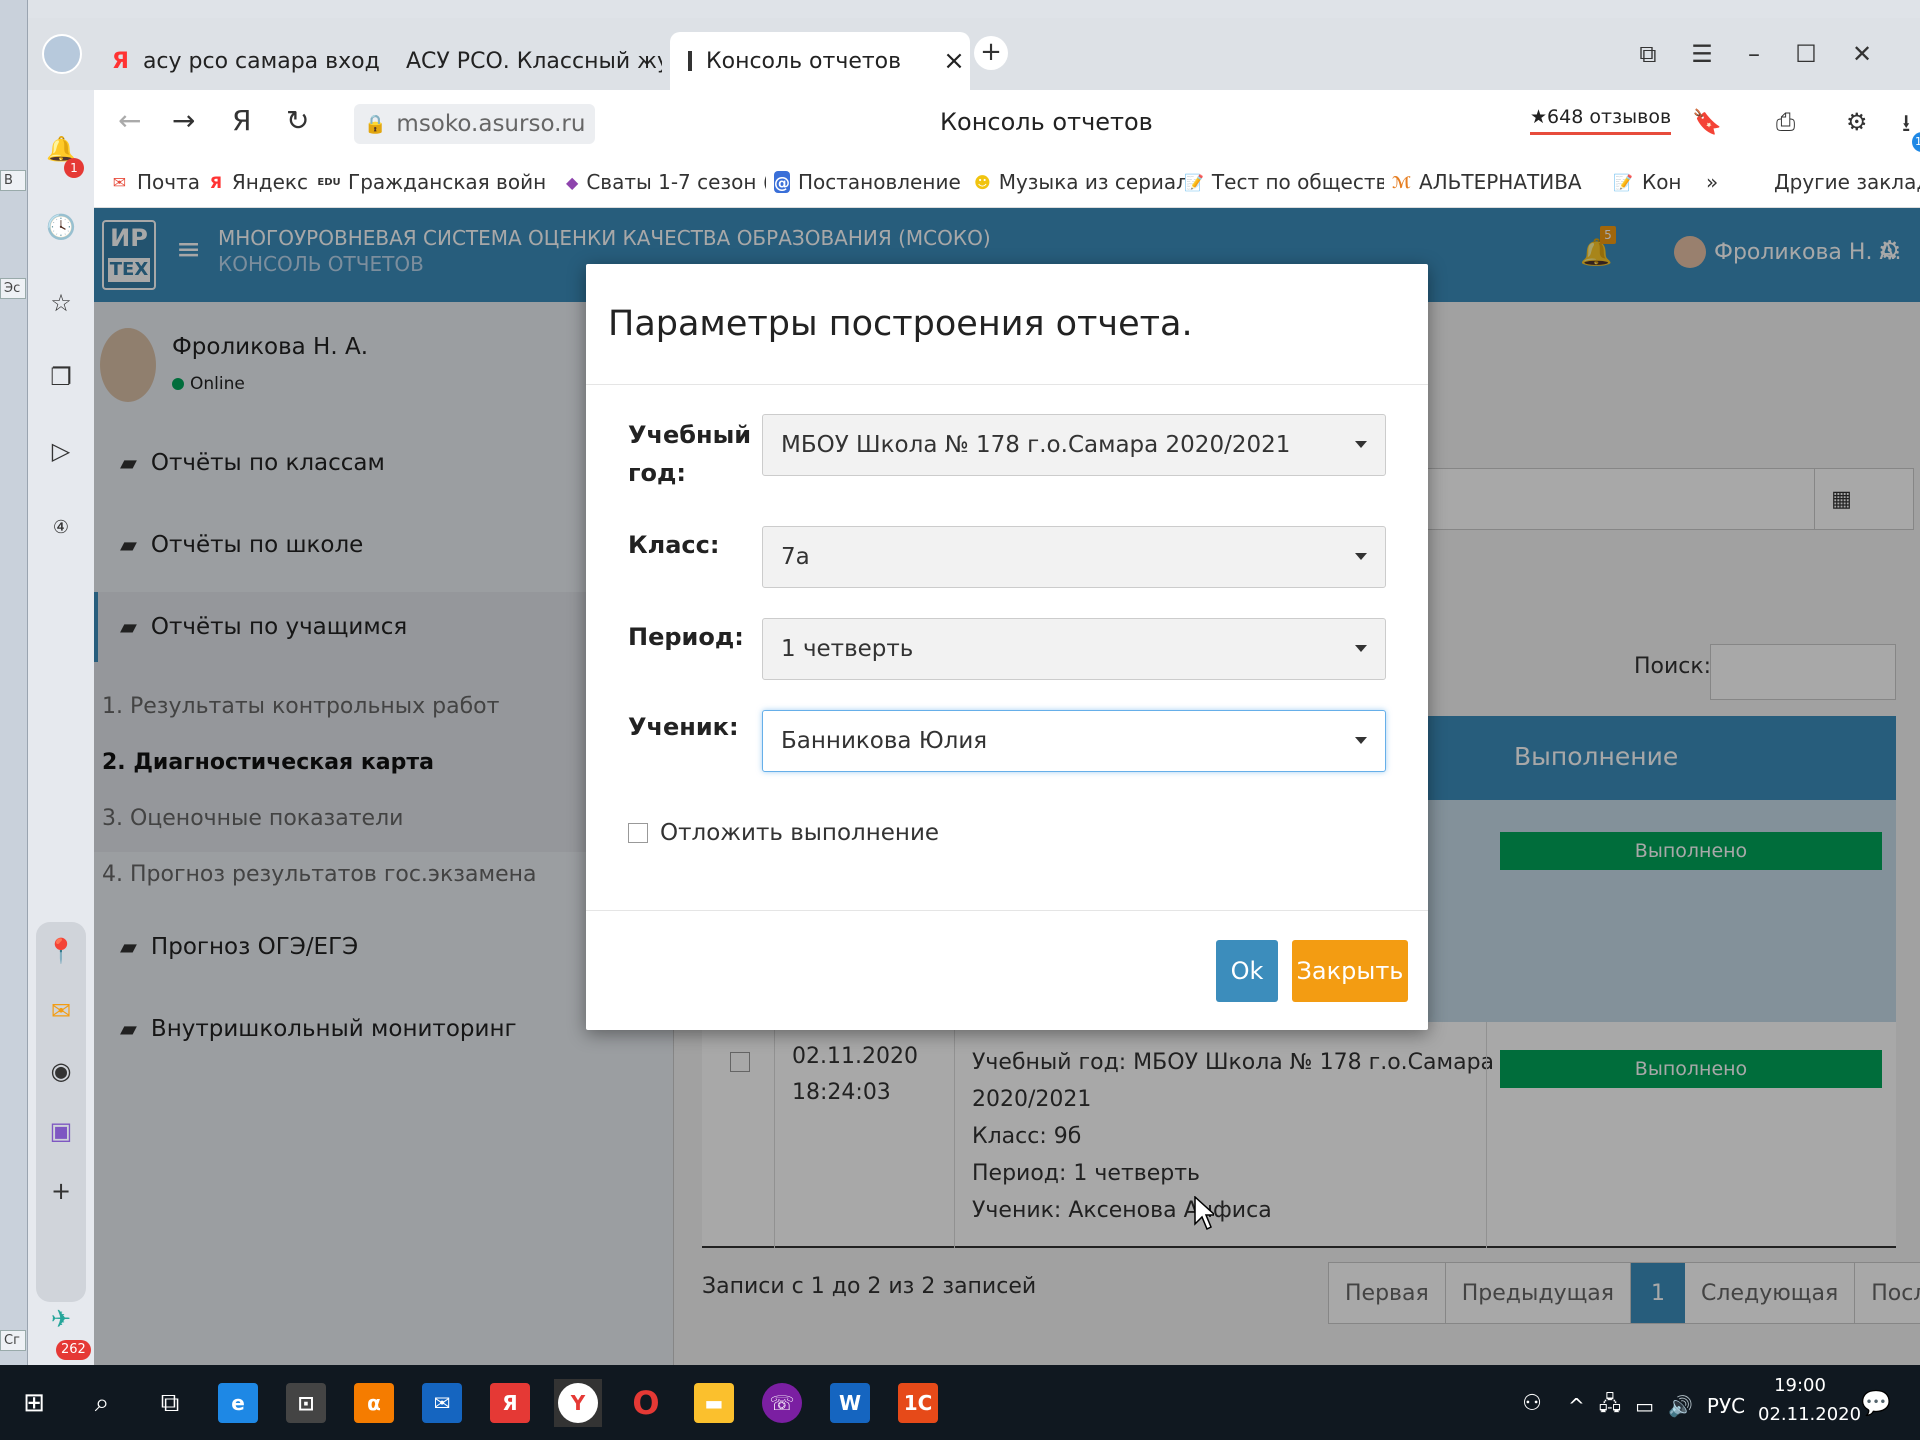 The width and height of the screenshot is (1920, 1440). What do you see at coordinates (375, 124) in the screenshot?
I see `lock-icon: 🔒` at bounding box center [375, 124].